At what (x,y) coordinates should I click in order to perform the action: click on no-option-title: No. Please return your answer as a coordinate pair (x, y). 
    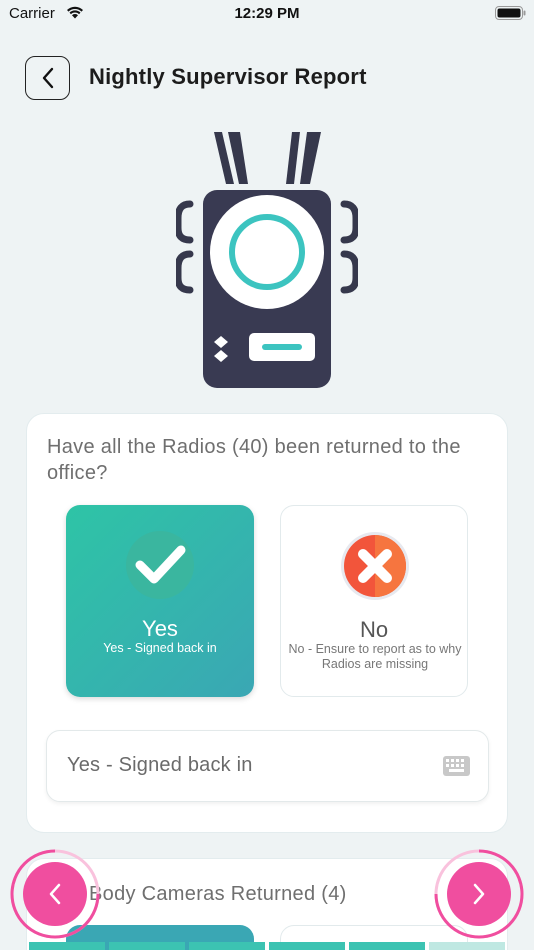
    Looking at the image, I should click on (374, 629).